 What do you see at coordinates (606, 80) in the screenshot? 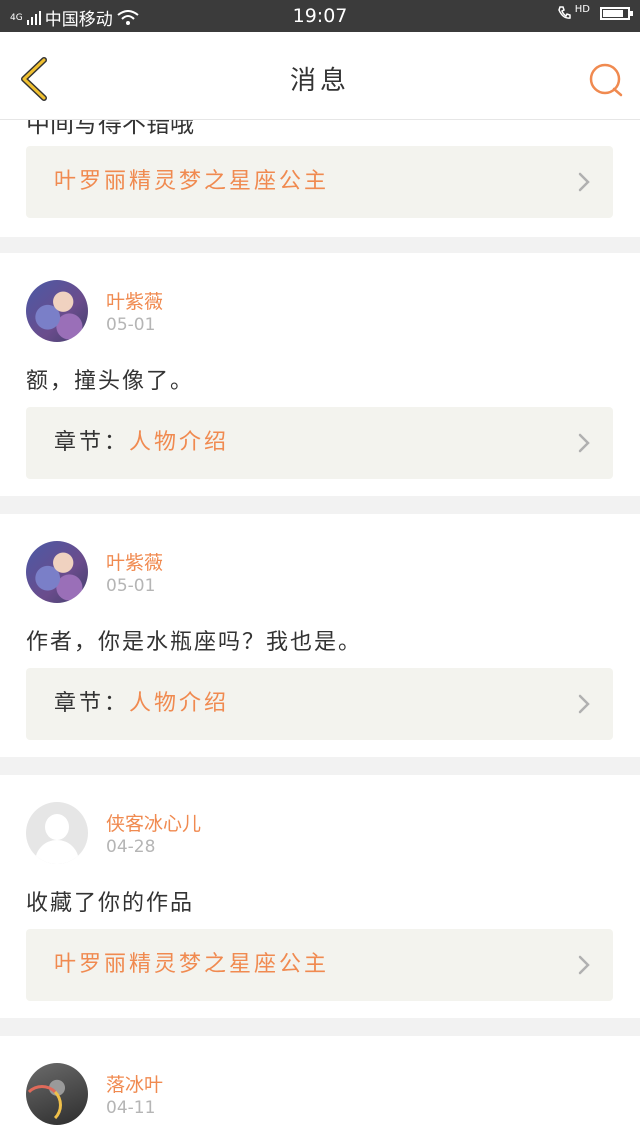
I see `search-icon` at bounding box center [606, 80].